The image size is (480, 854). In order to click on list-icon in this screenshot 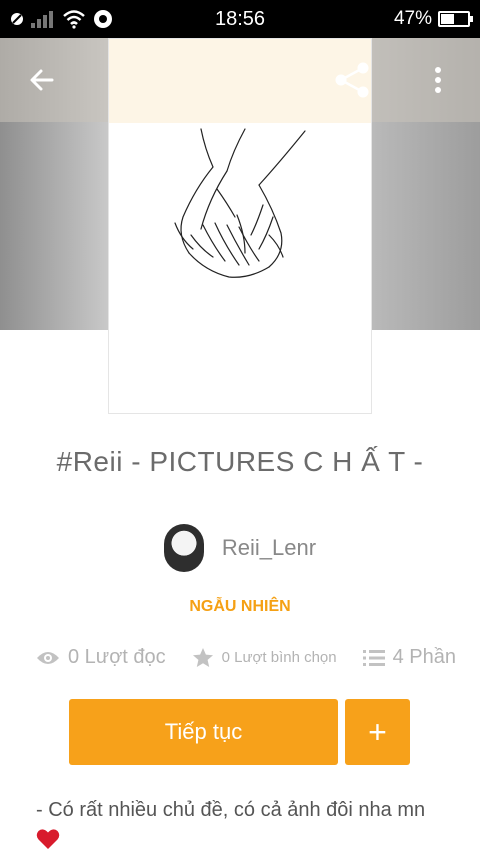, I will do `click(373, 657)`.